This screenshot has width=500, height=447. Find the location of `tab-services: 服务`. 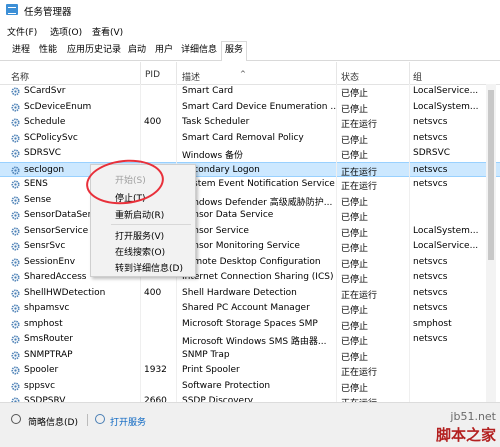

tab-services: 服务 is located at coordinates (234, 51).